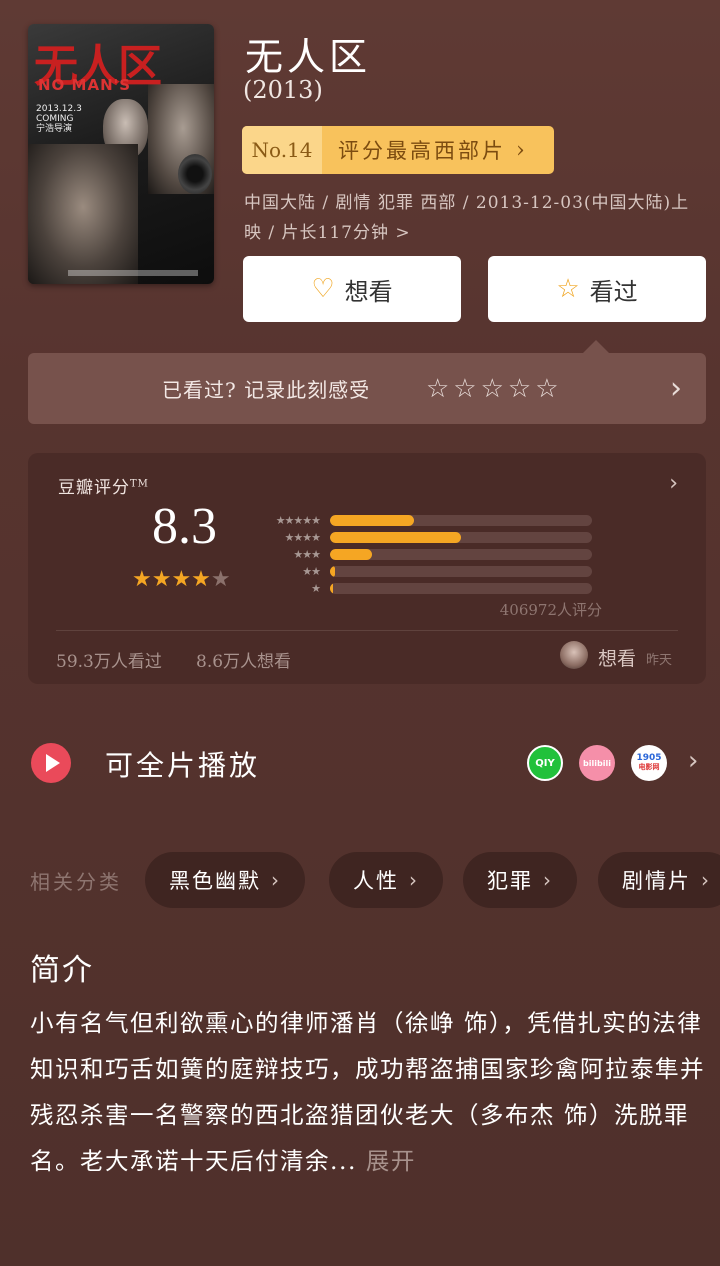  Describe the element at coordinates (494, 389) in the screenshot. I see `rating-stars-input: ☆☆☆☆☆` at that location.